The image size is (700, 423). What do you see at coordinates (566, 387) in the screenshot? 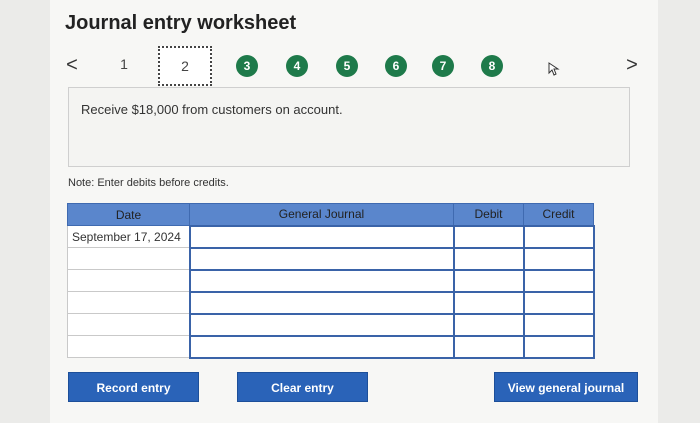
I see `view-general-journal-button: View general journal` at bounding box center [566, 387].